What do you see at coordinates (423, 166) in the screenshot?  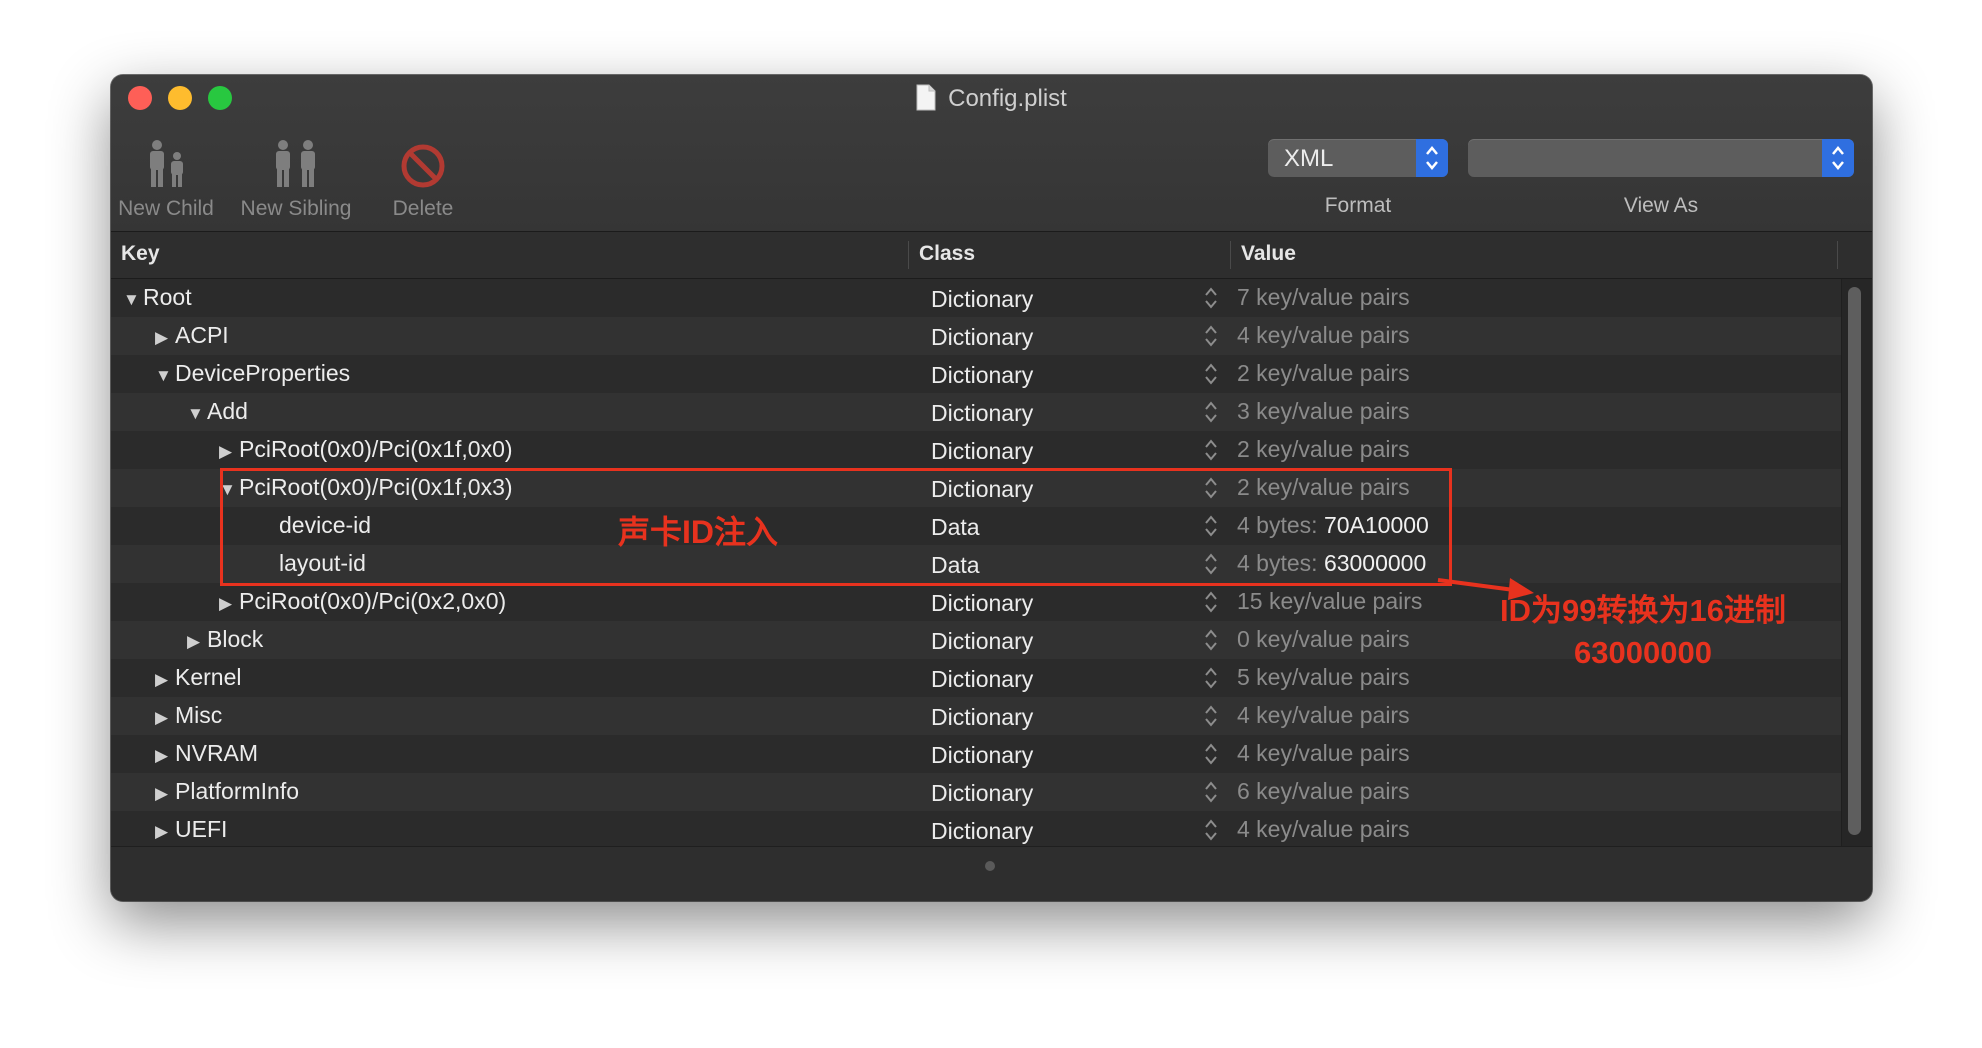 I see `delete-icon` at bounding box center [423, 166].